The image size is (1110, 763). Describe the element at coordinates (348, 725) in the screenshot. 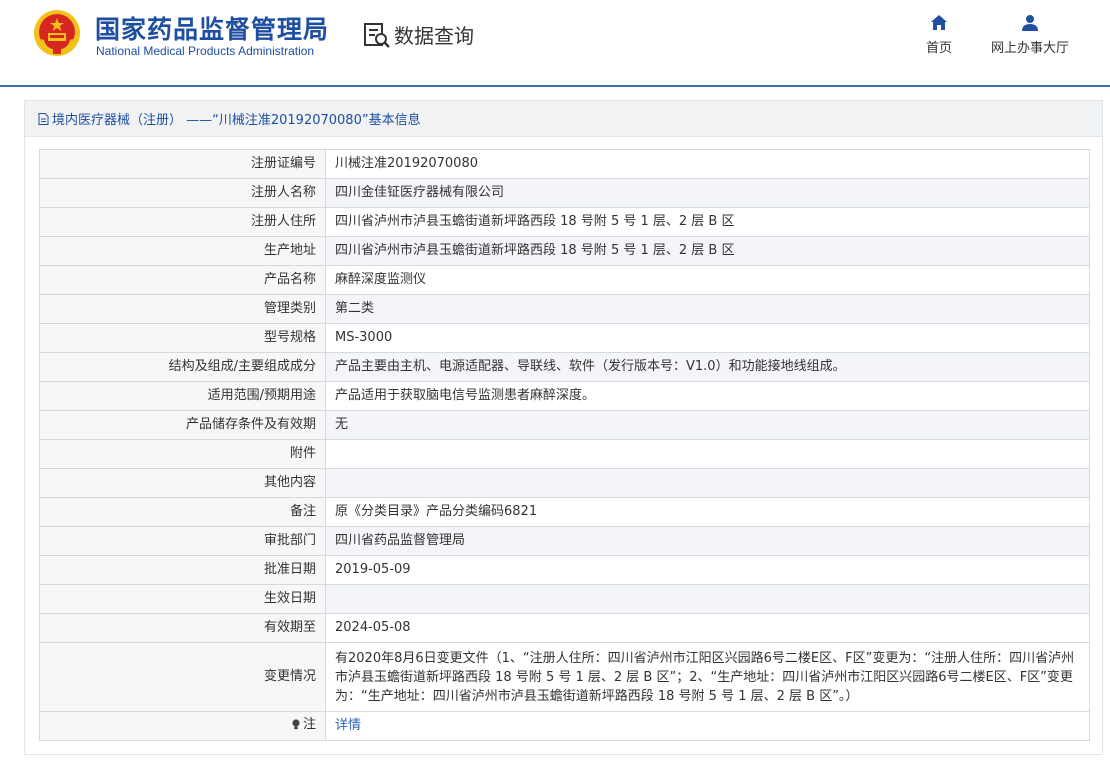

I see `details-link: 详情` at that location.